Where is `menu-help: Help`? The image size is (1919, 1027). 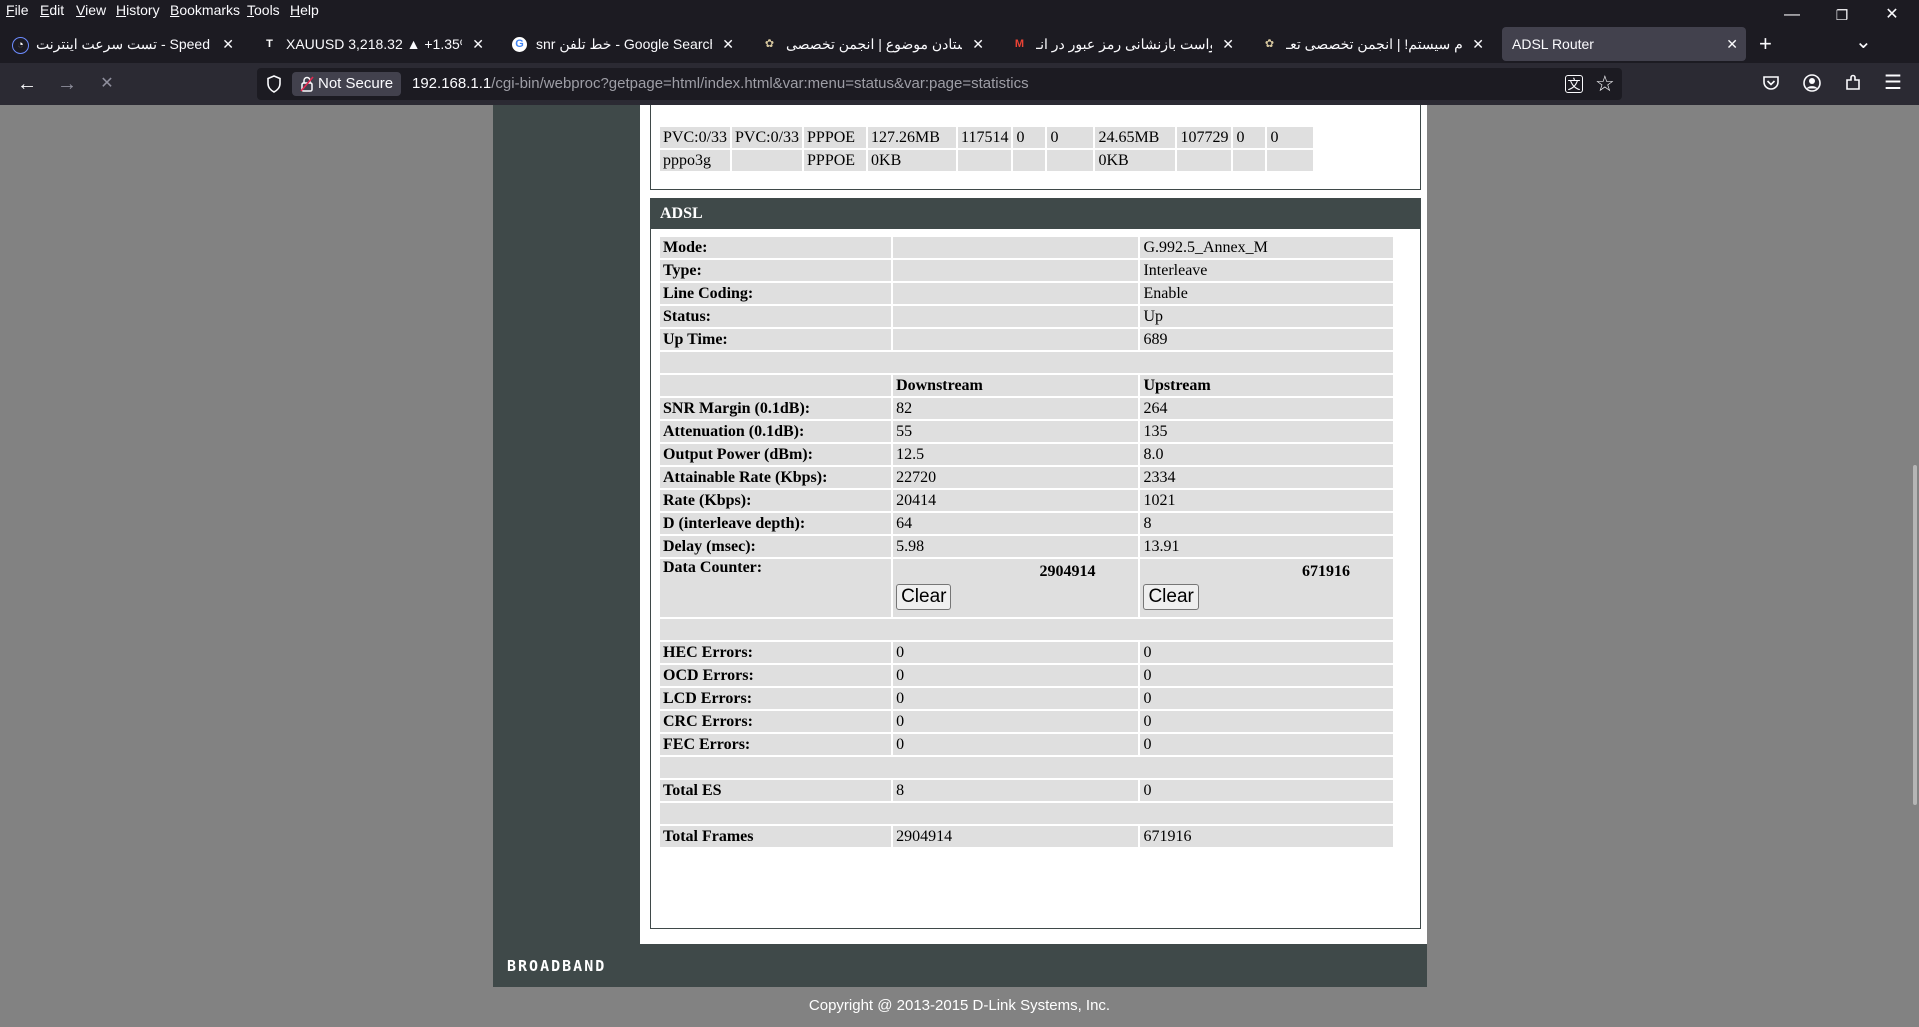
menu-help: Help is located at coordinates (304, 10).